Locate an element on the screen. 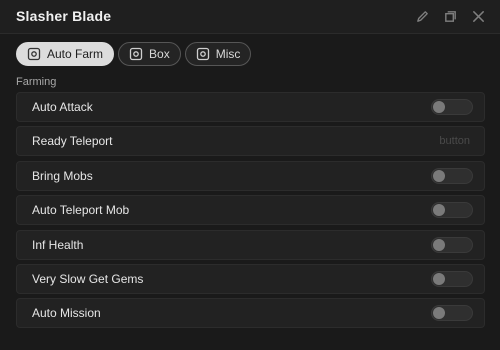 The image size is (500, 350). title-bar: Slasher Blade is located at coordinates (250, 17).